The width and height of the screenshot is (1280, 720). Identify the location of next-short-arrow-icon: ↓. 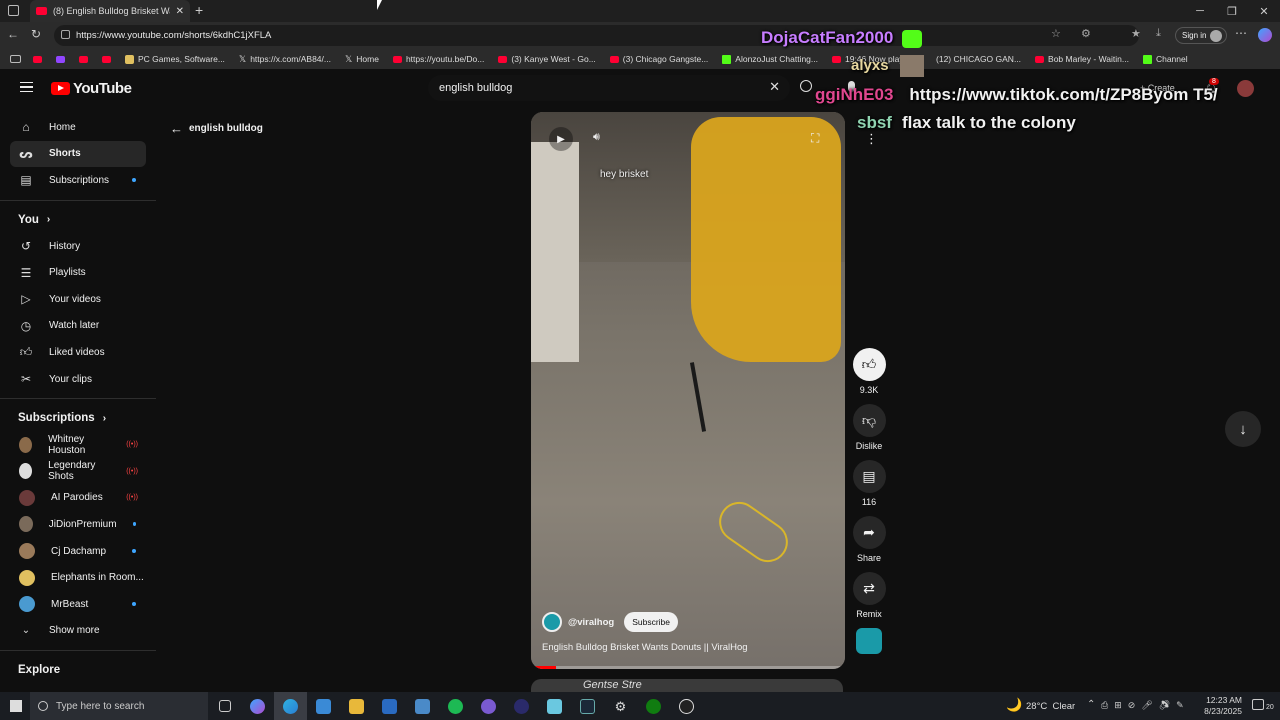
(1243, 429).